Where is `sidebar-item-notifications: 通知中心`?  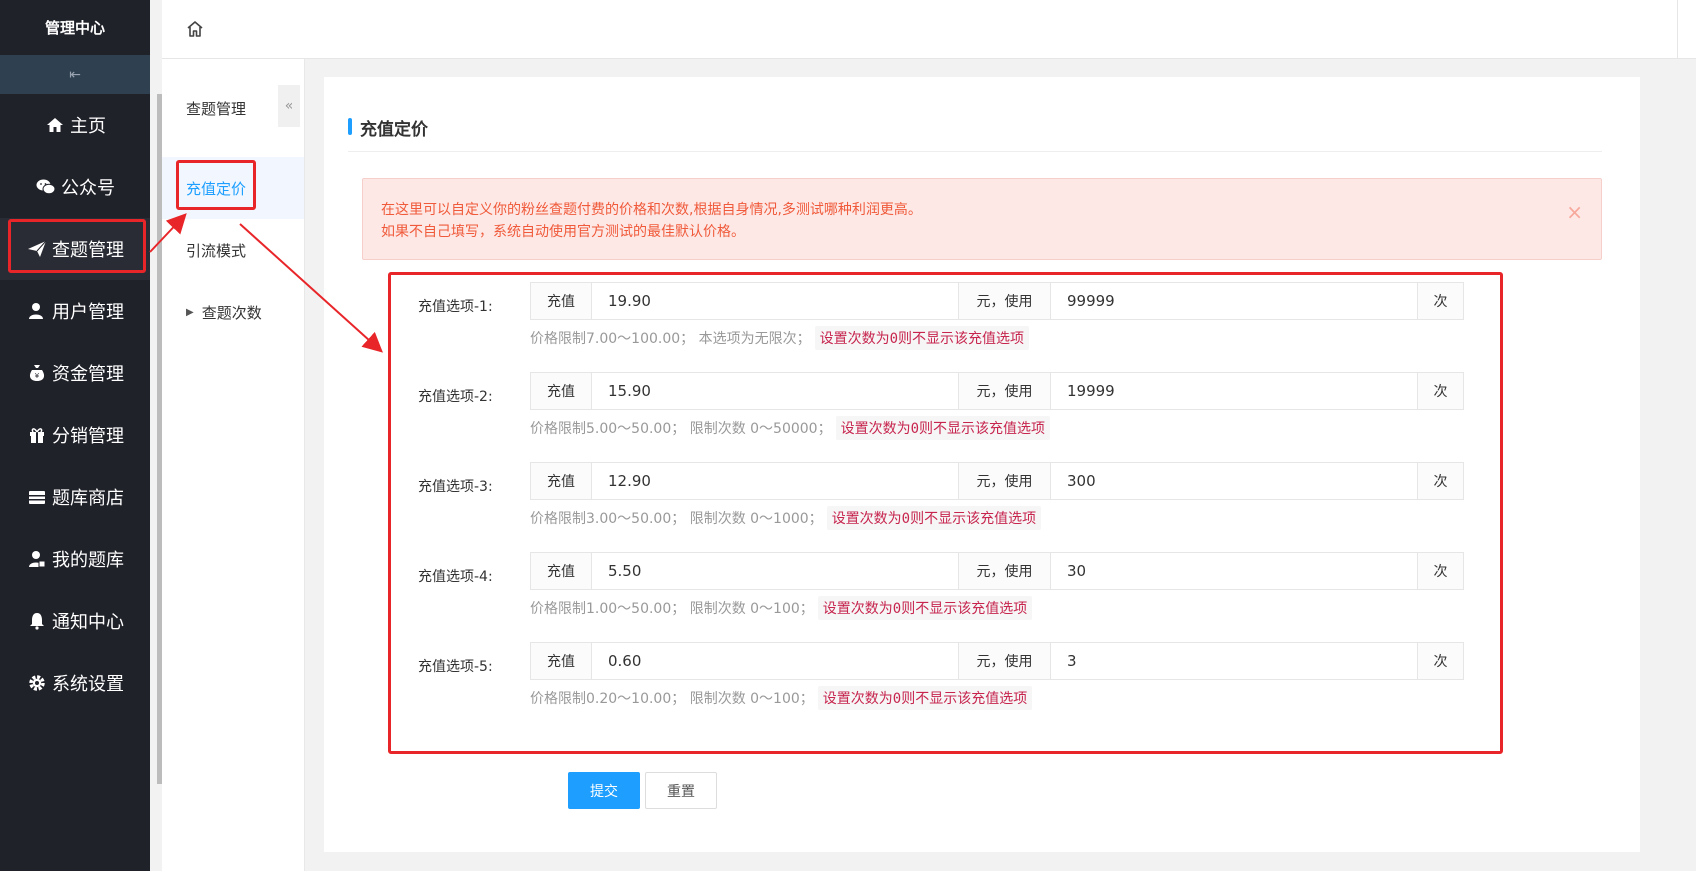
sidebar-item-notifications: 通知中心 is located at coordinates (75, 621).